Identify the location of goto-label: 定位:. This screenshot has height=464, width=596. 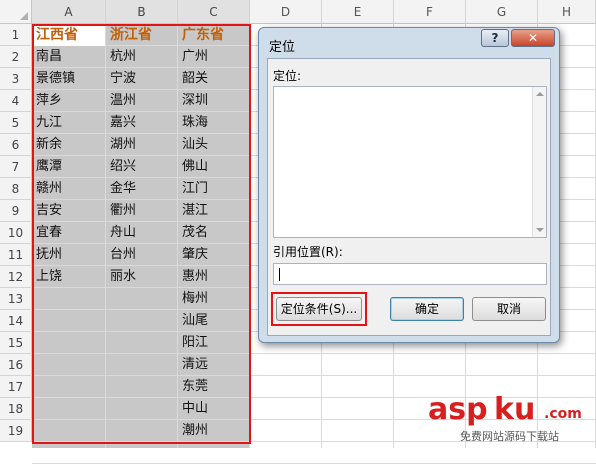
(287, 76).